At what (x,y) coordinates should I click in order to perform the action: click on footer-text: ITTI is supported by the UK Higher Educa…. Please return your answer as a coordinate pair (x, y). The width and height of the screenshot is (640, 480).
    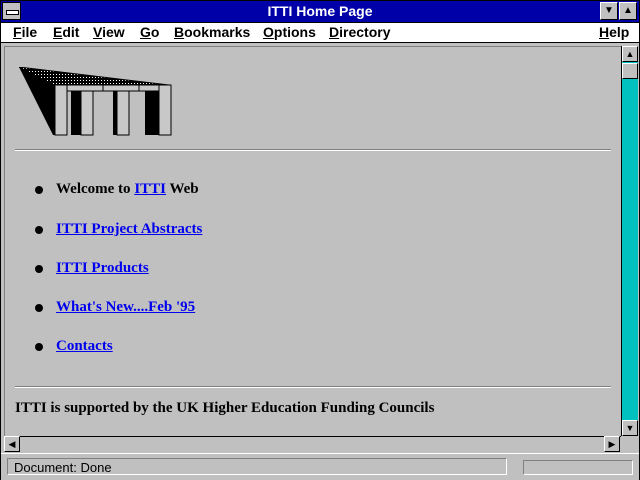
    Looking at the image, I should click on (225, 408).